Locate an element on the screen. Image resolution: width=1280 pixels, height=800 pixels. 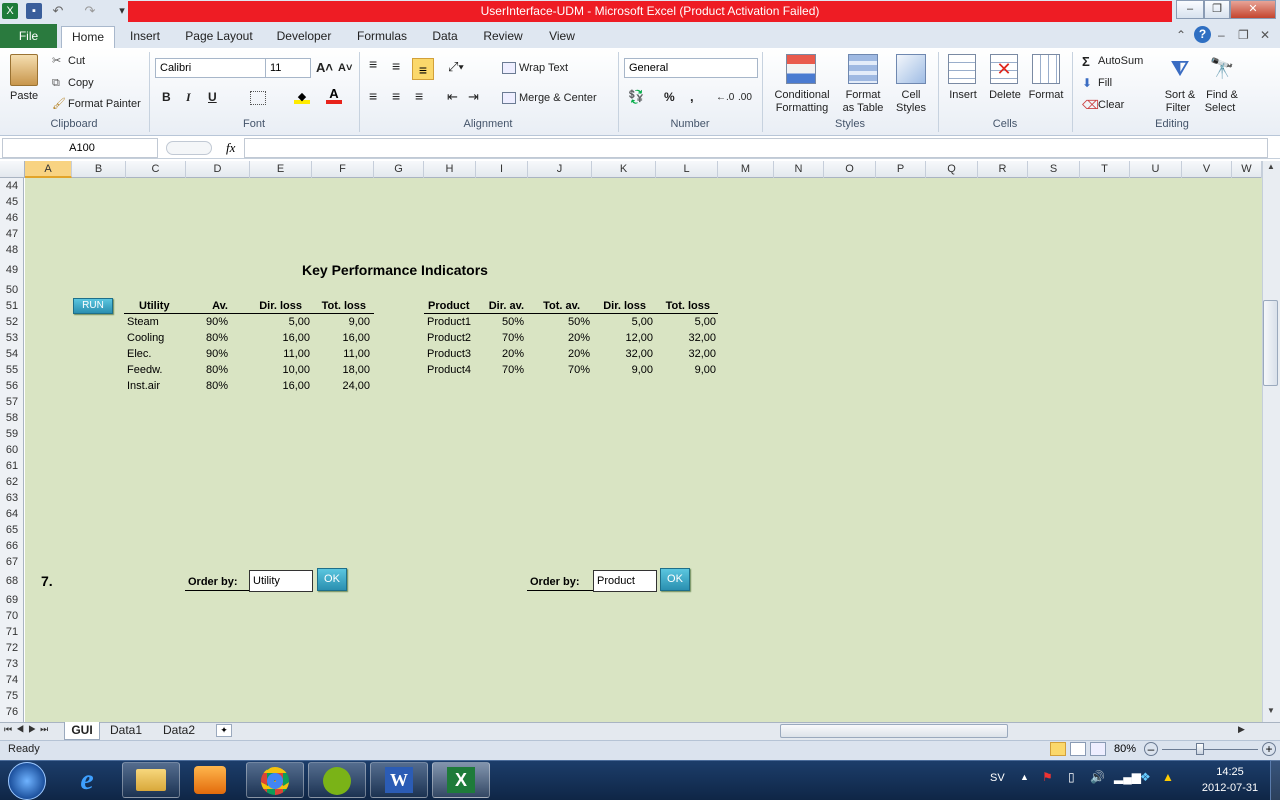
column-header-o: O is located at coordinates (850, 169).